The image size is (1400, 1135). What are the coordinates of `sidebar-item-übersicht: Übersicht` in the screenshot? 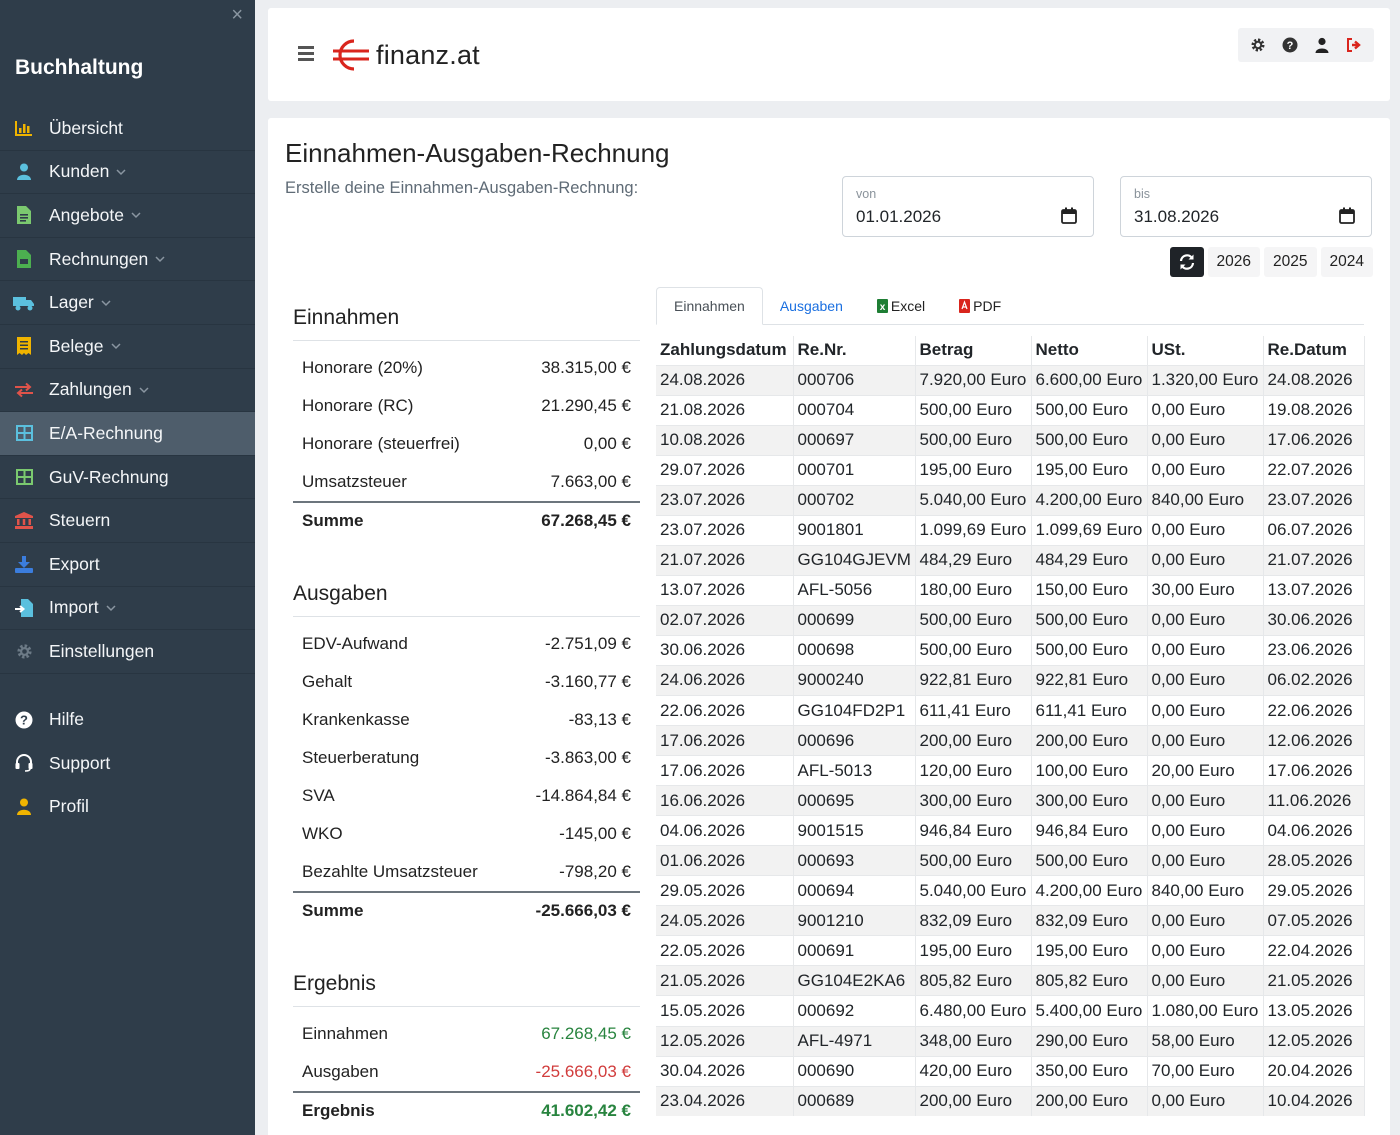 It's located at (127, 129).